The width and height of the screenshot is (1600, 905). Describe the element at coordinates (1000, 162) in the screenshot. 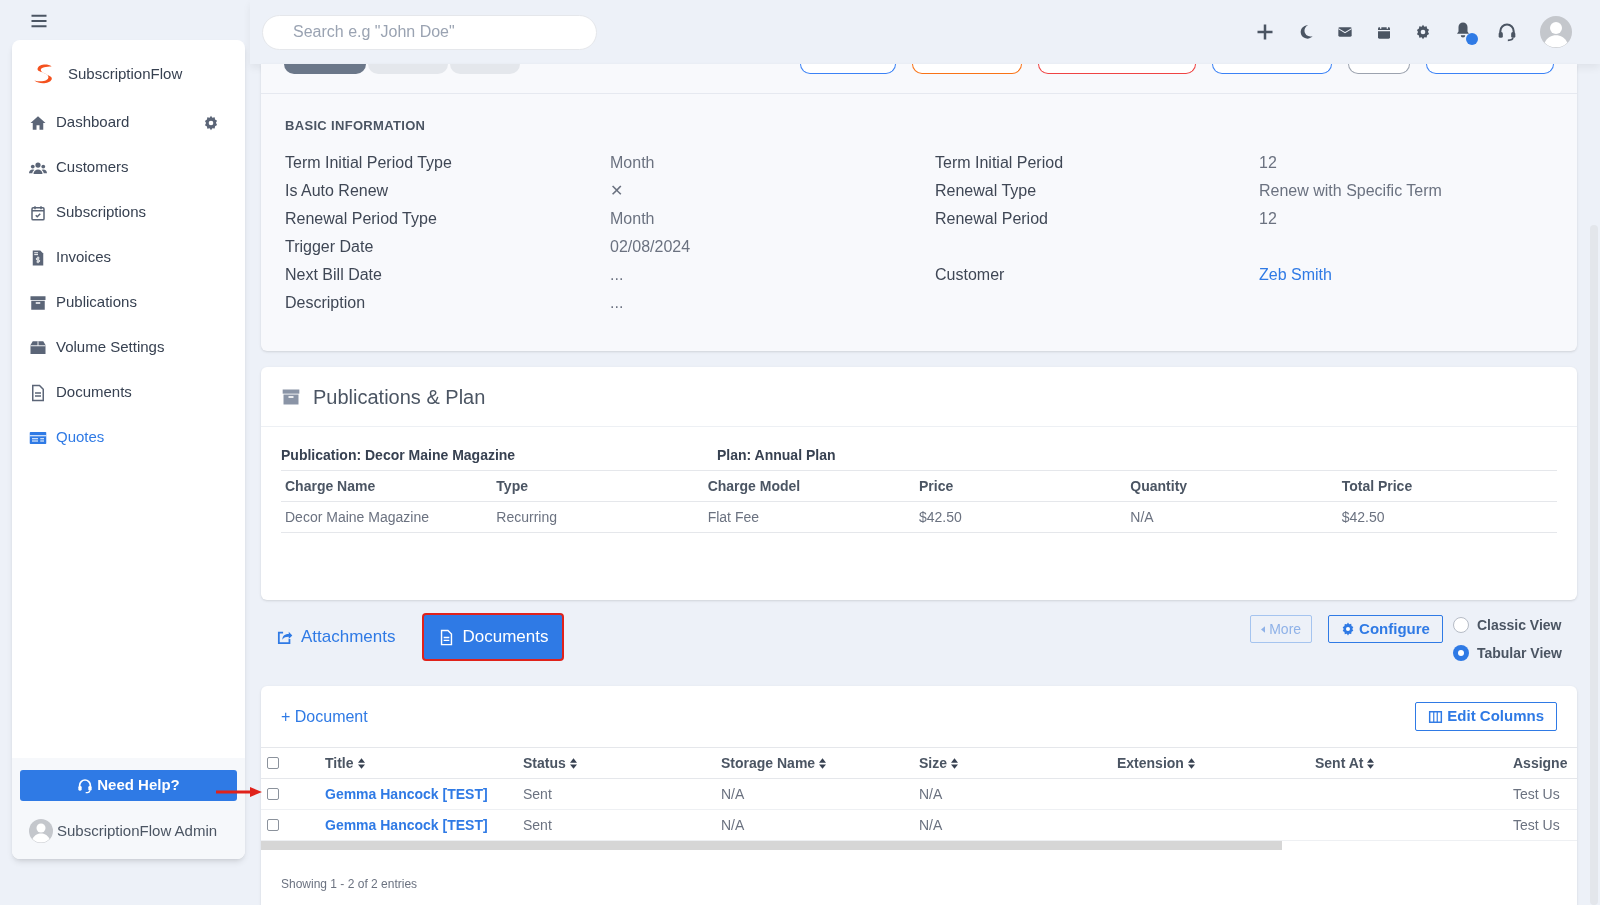

I see `field-label: Term Initial Period` at that location.